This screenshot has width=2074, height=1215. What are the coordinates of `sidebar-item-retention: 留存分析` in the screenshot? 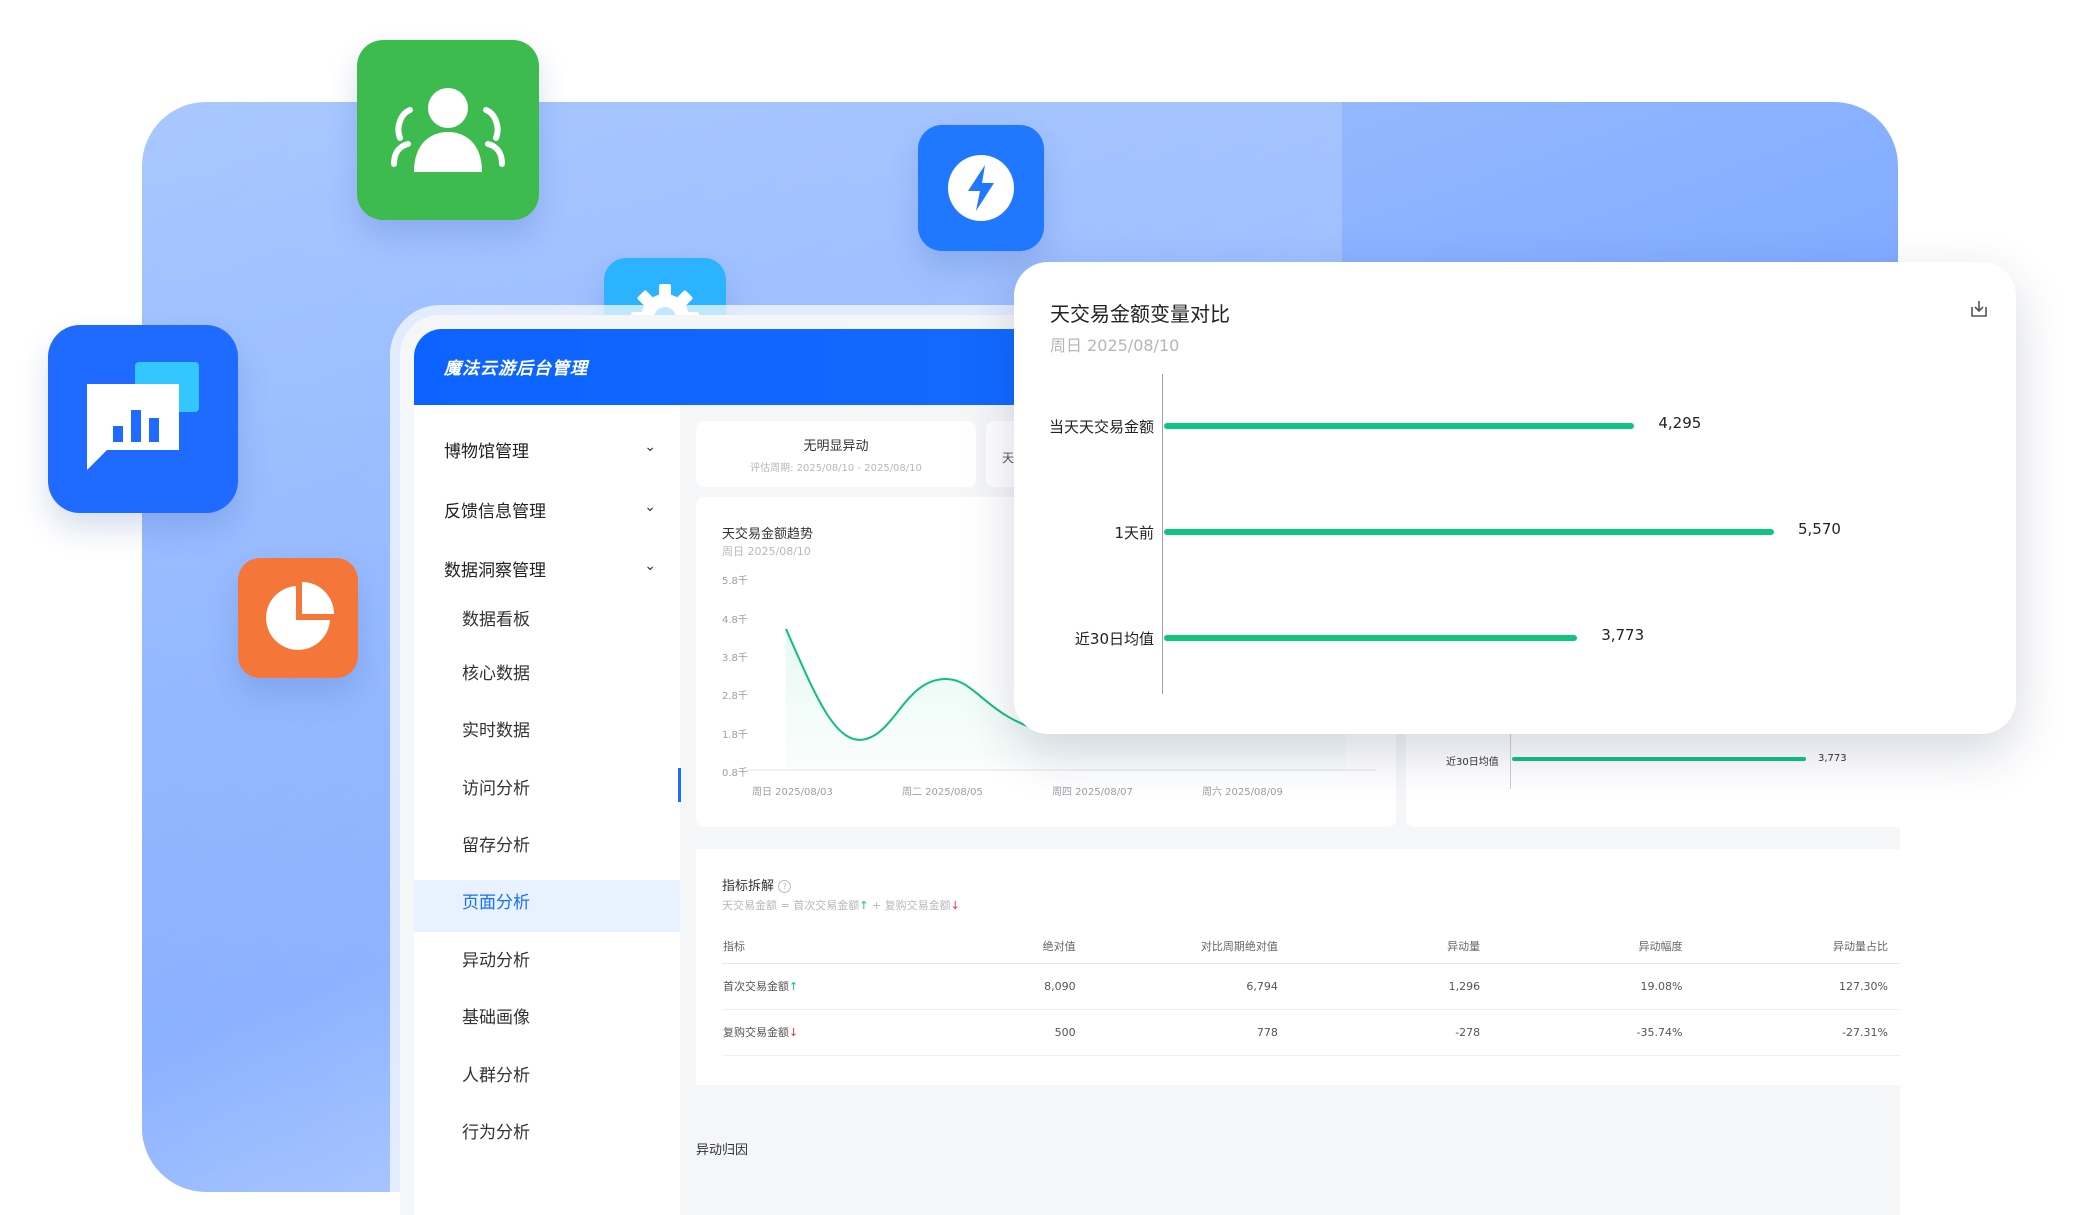 It's located at (496, 843).